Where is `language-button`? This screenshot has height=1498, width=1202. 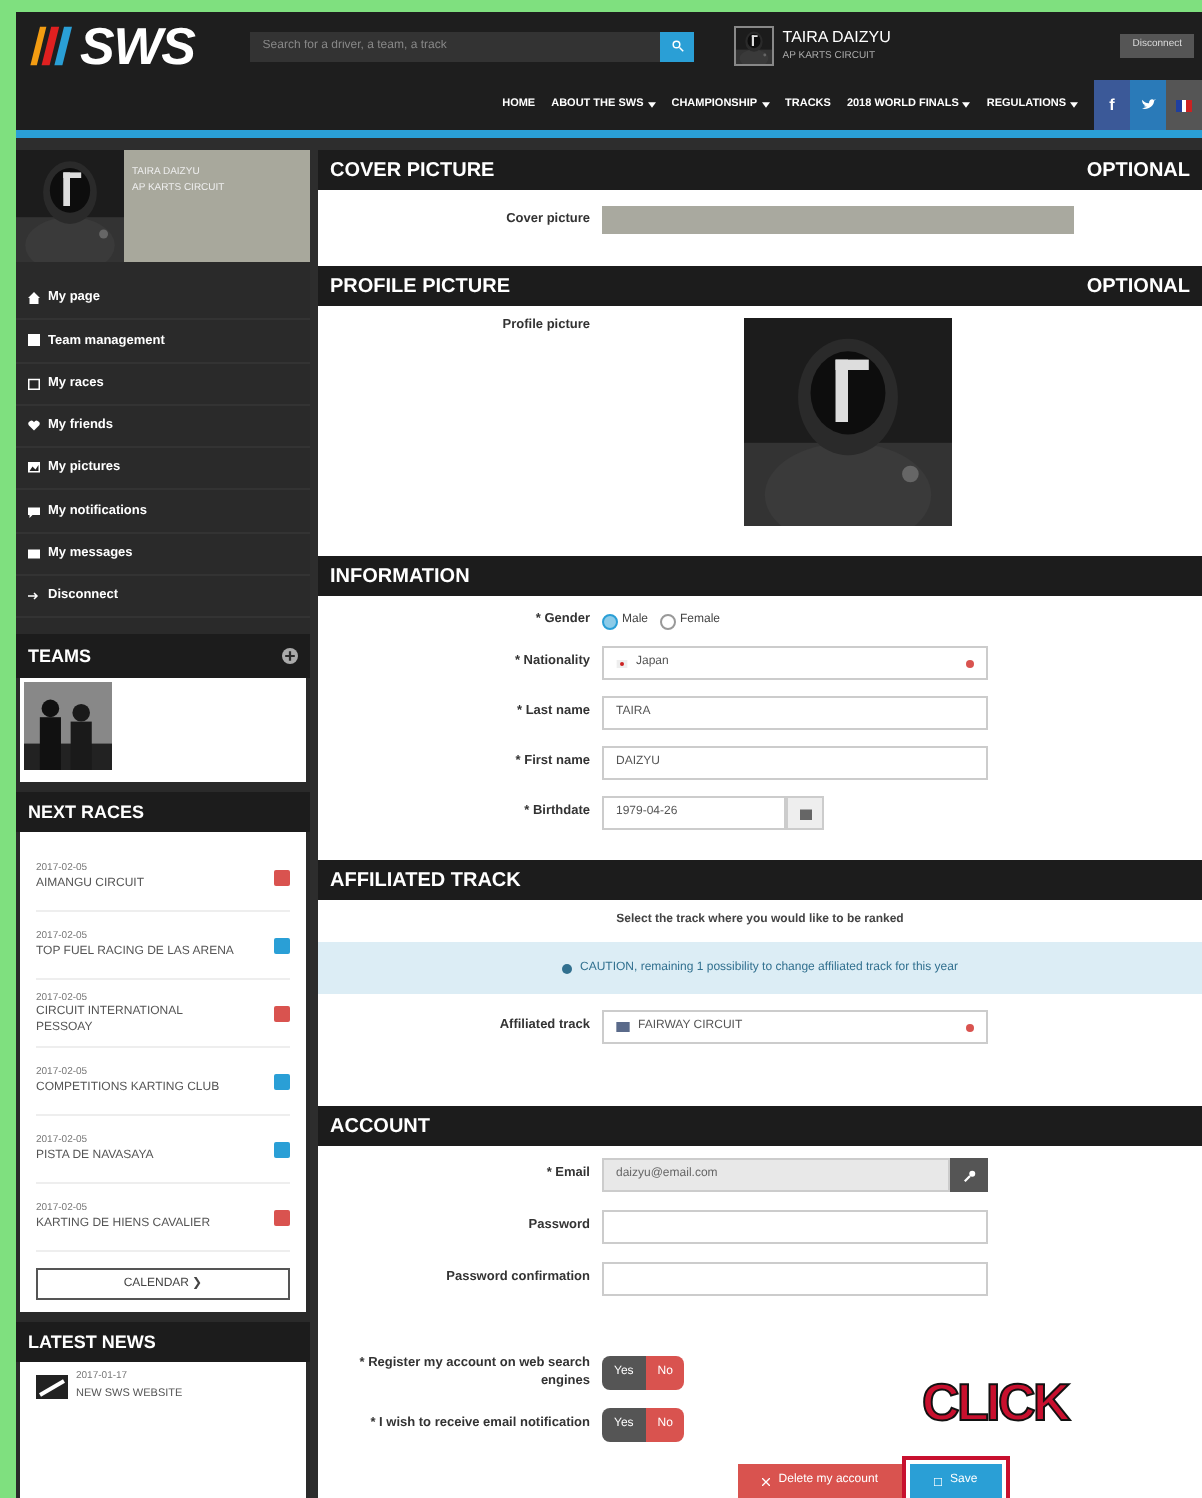 language-button is located at coordinates (1184, 105).